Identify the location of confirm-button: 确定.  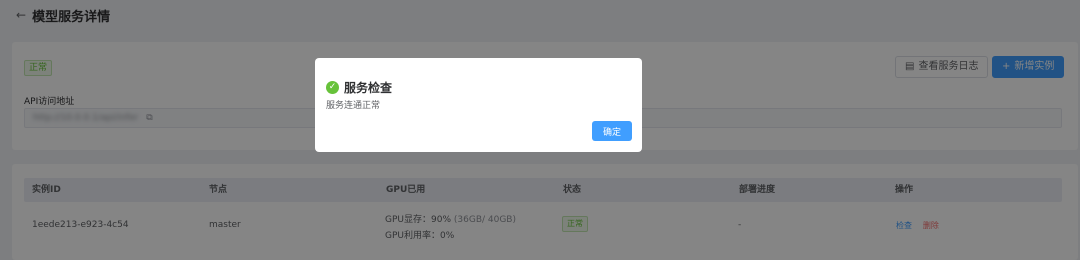
(612, 131).